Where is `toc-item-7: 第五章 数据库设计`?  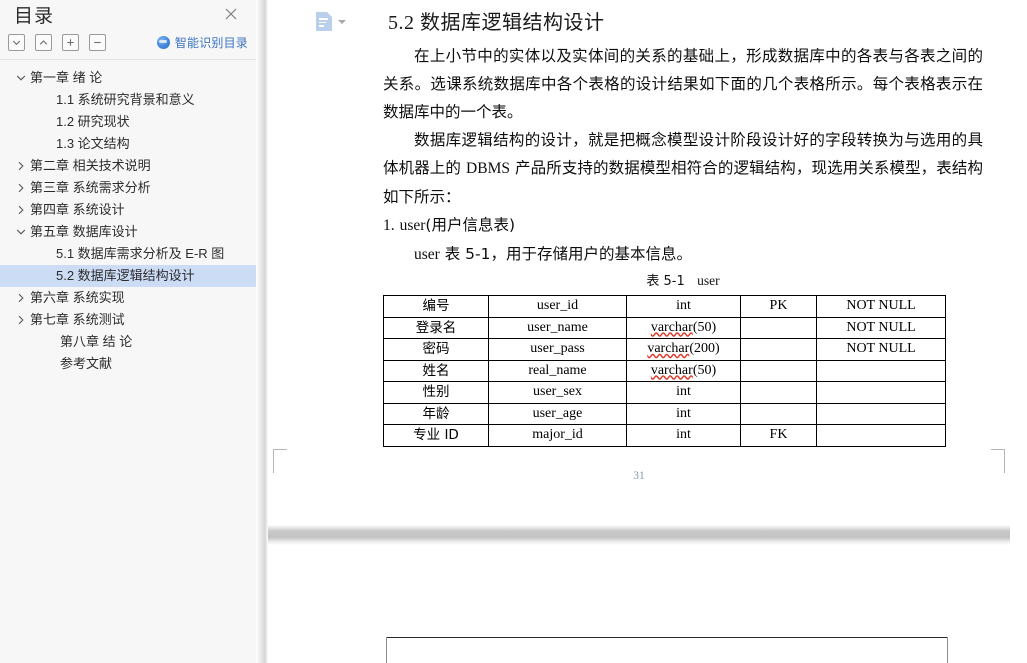 toc-item-7: 第五章 数据库设计 is located at coordinates (128, 232).